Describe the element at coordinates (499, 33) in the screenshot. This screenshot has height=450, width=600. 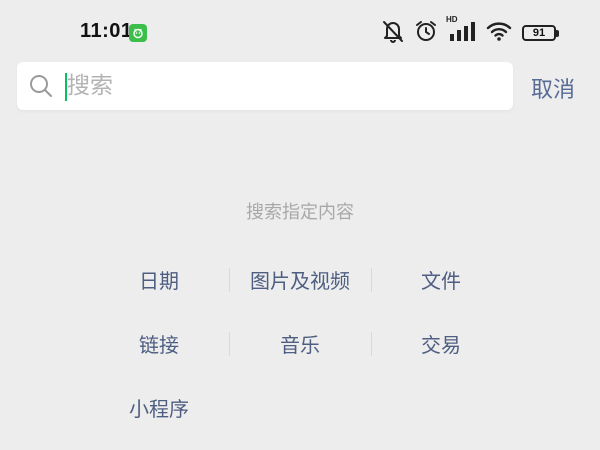
I see `wifi-icon` at that location.